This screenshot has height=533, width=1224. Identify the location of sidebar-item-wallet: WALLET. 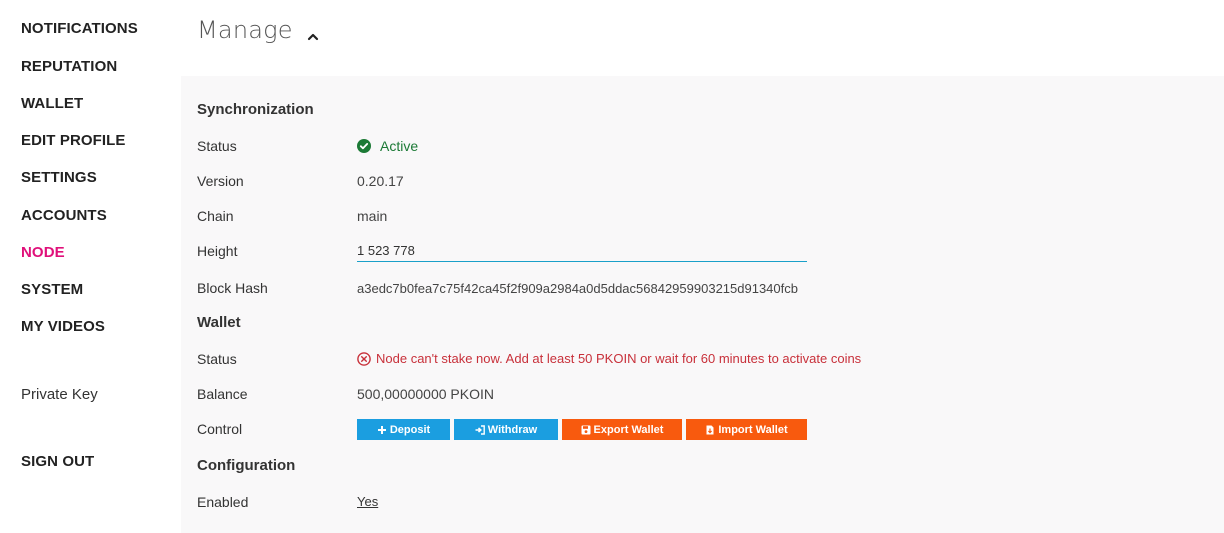
(52, 103).